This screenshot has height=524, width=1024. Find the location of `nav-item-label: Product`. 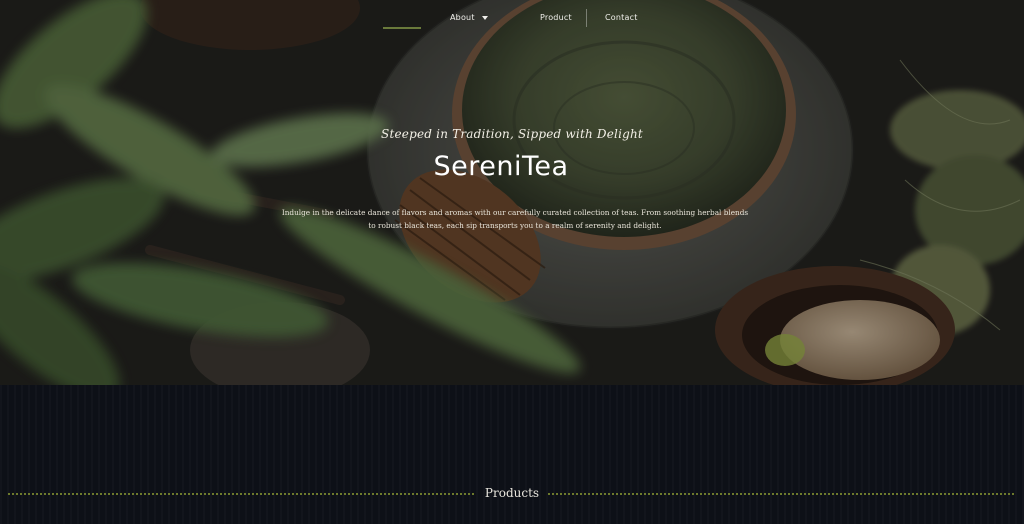

nav-item-label: Product is located at coordinates (556, 17).